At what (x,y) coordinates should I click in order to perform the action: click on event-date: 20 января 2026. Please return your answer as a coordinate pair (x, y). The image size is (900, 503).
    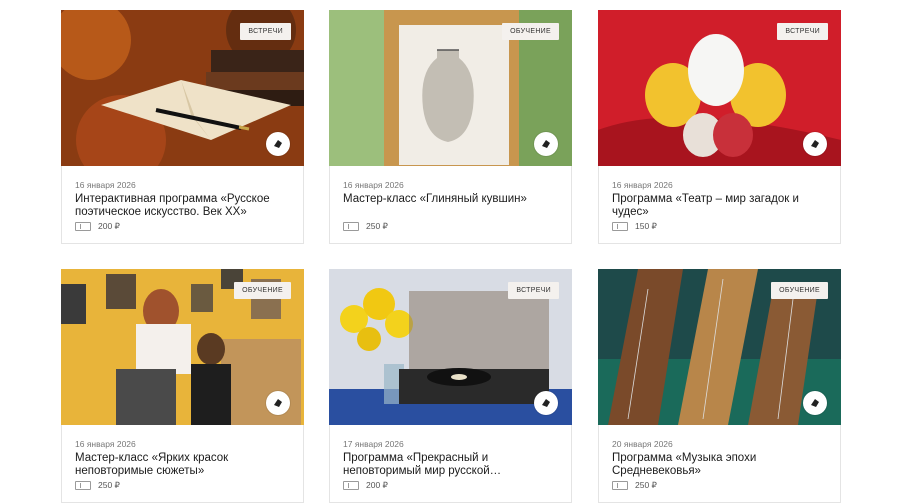
    Looking at the image, I should click on (642, 444).